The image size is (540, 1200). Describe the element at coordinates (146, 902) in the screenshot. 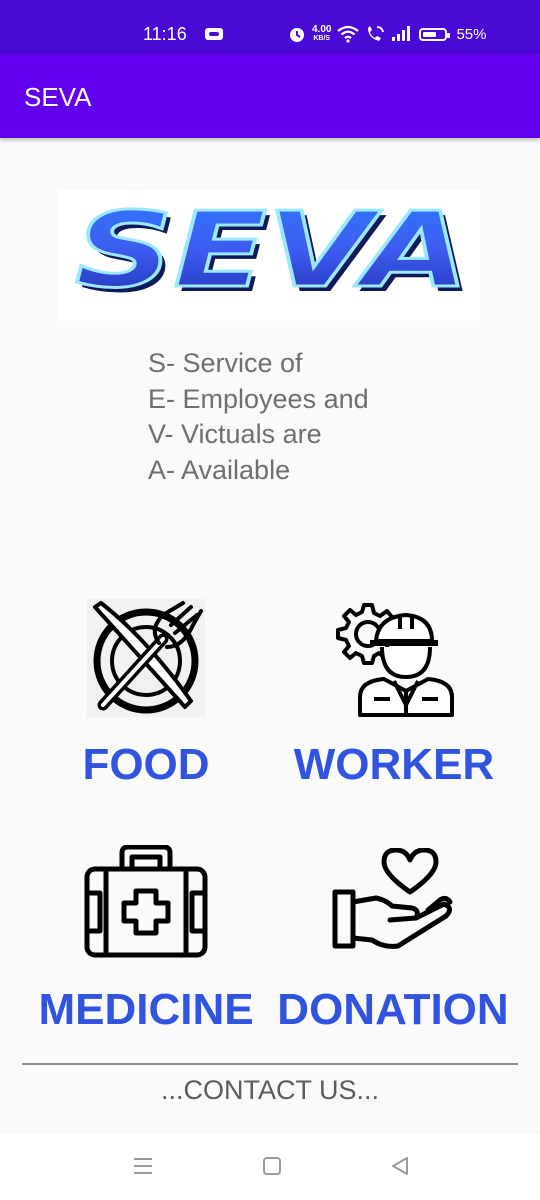

I see `first-aid-kit-icon` at that location.